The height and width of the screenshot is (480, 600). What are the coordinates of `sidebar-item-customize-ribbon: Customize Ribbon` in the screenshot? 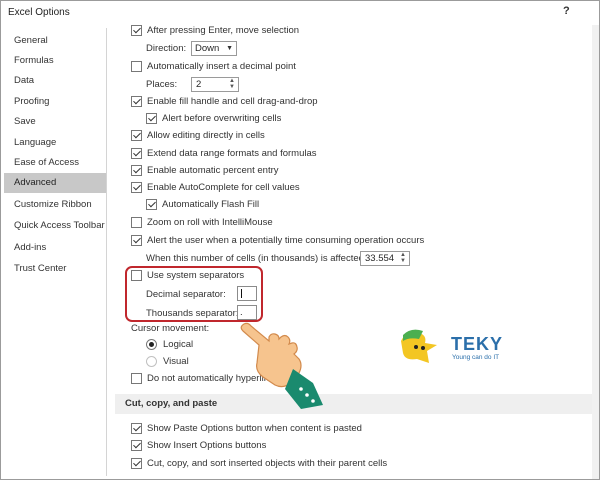 It's located at (55, 205).